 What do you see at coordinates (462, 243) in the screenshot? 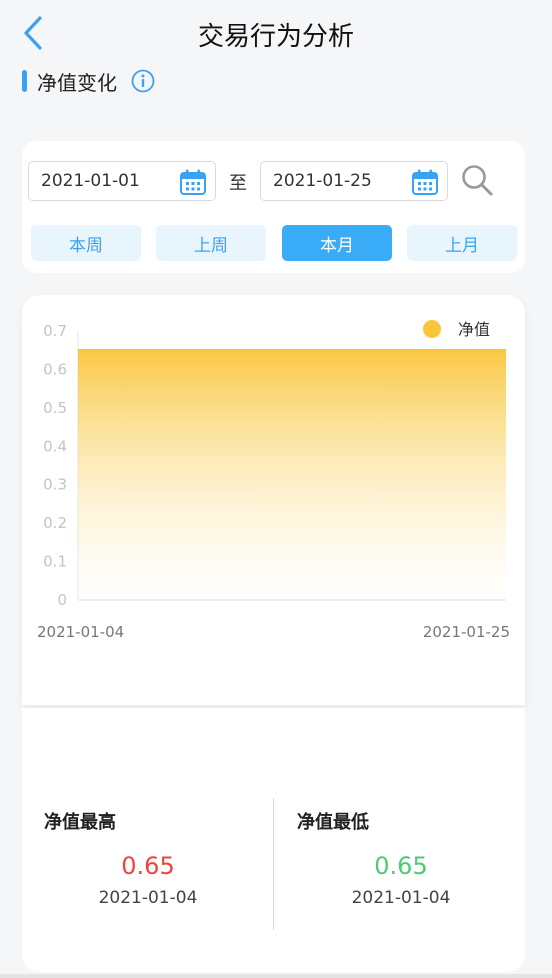
I see `range-last-month-button: 上月` at bounding box center [462, 243].